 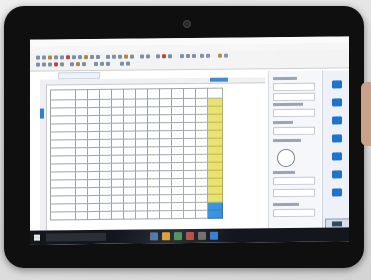 I want to click on layout-icon, so click(x=336, y=159).